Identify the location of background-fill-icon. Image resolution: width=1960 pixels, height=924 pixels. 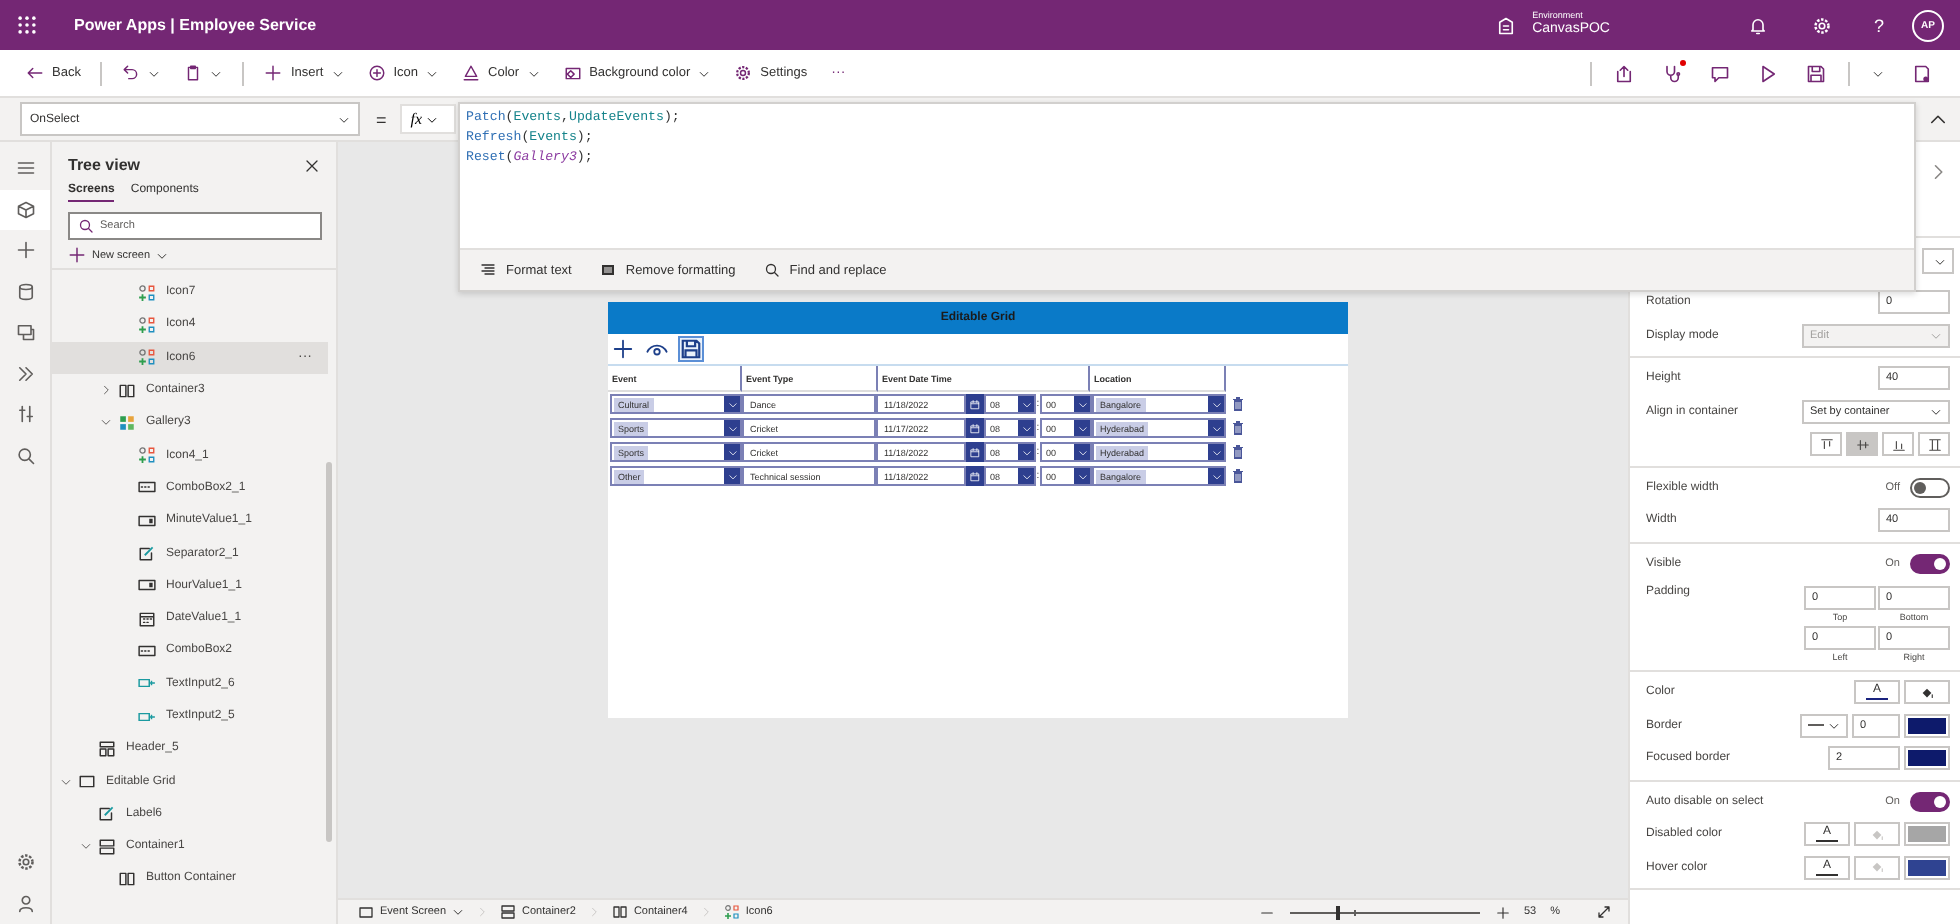
(572, 73).